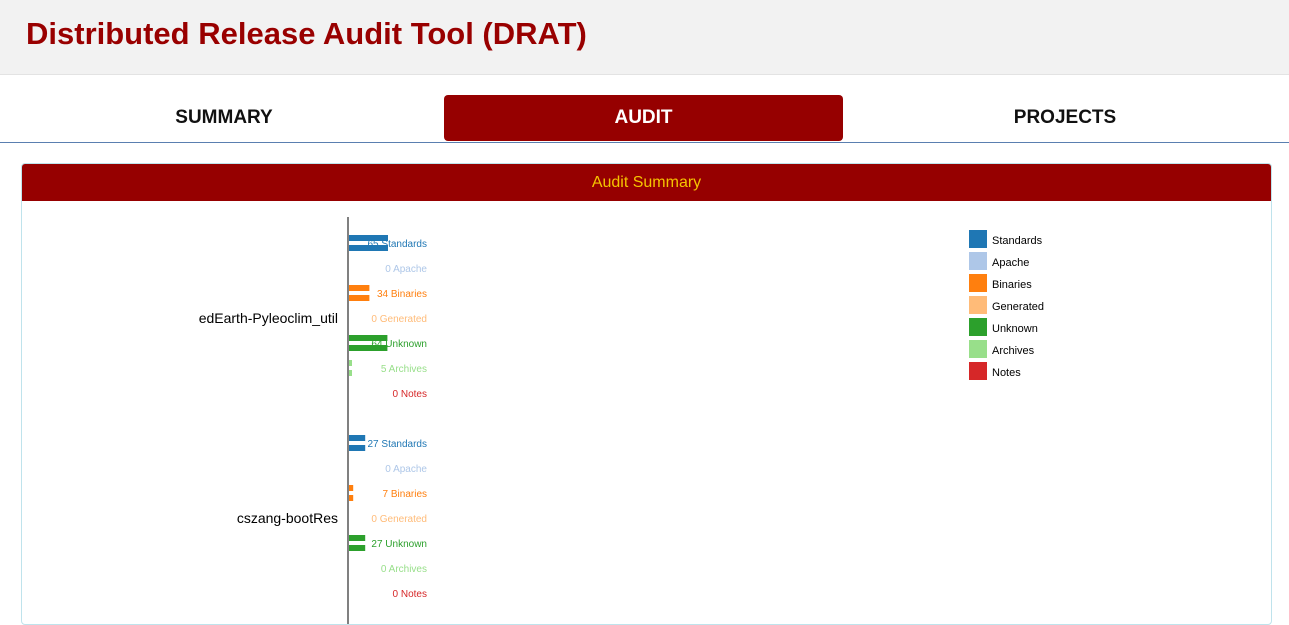 The image size is (1289, 625). I want to click on legend-swatch-standards, so click(978, 239).